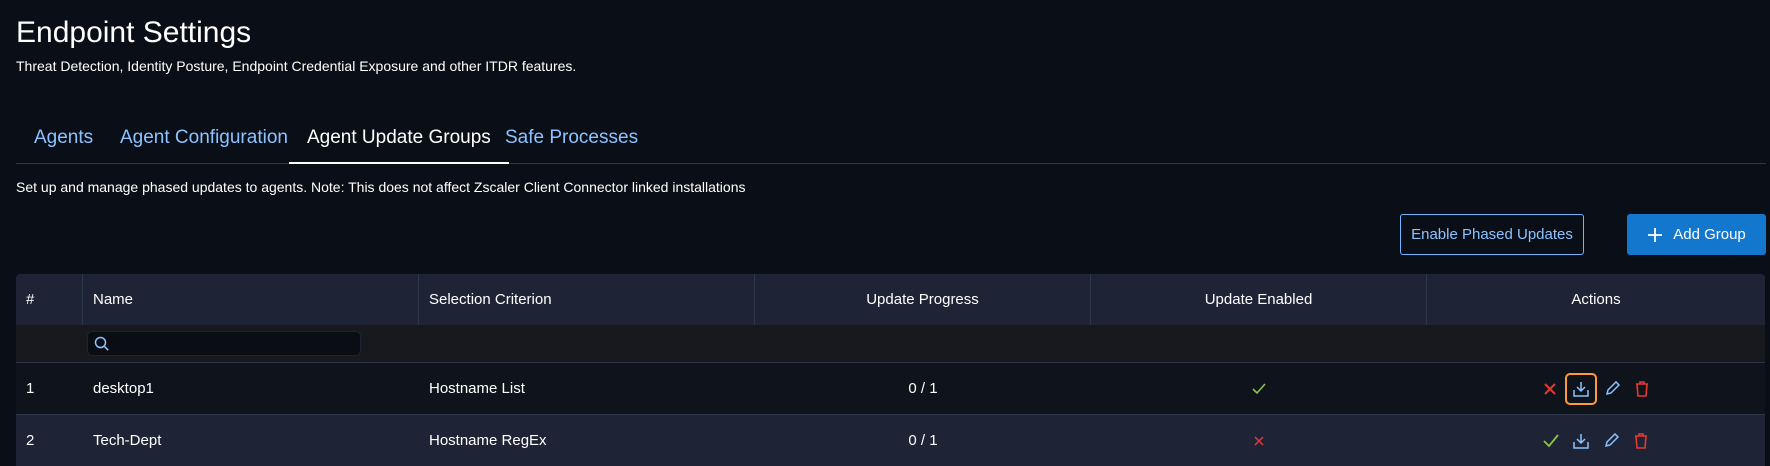 Image resolution: width=1770 pixels, height=466 pixels. What do you see at coordinates (923, 299) in the screenshot?
I see `column-header-progress: Update Progress` at bounding box center [923, 299].